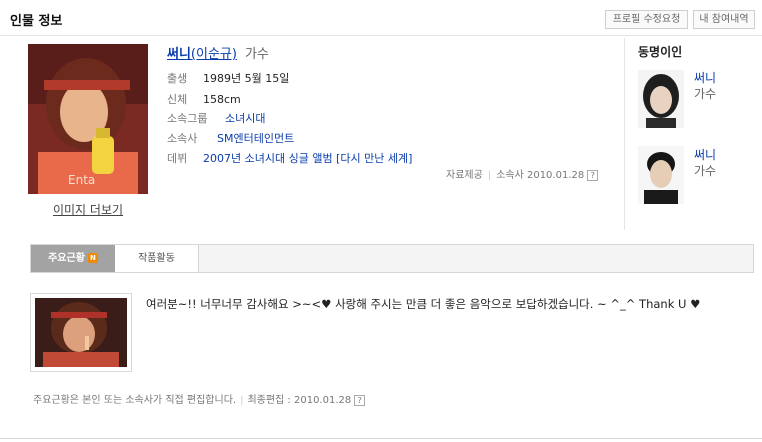 The width and height of the screenshot is (762, 442). What do you see at coordinates (705, 171) in the screenshot?
I see `same-name-job-2: 가수` at bounding box center [705, 171].